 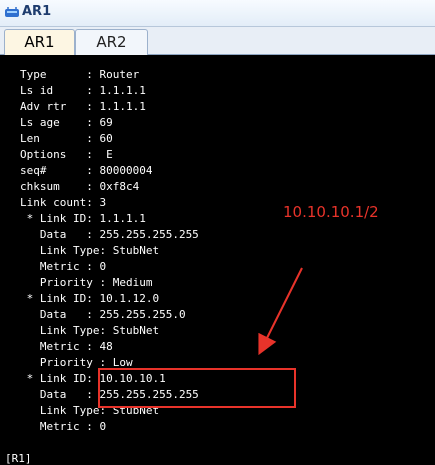 I want to click on title-bar: AR1, so click(x=217, y=13).